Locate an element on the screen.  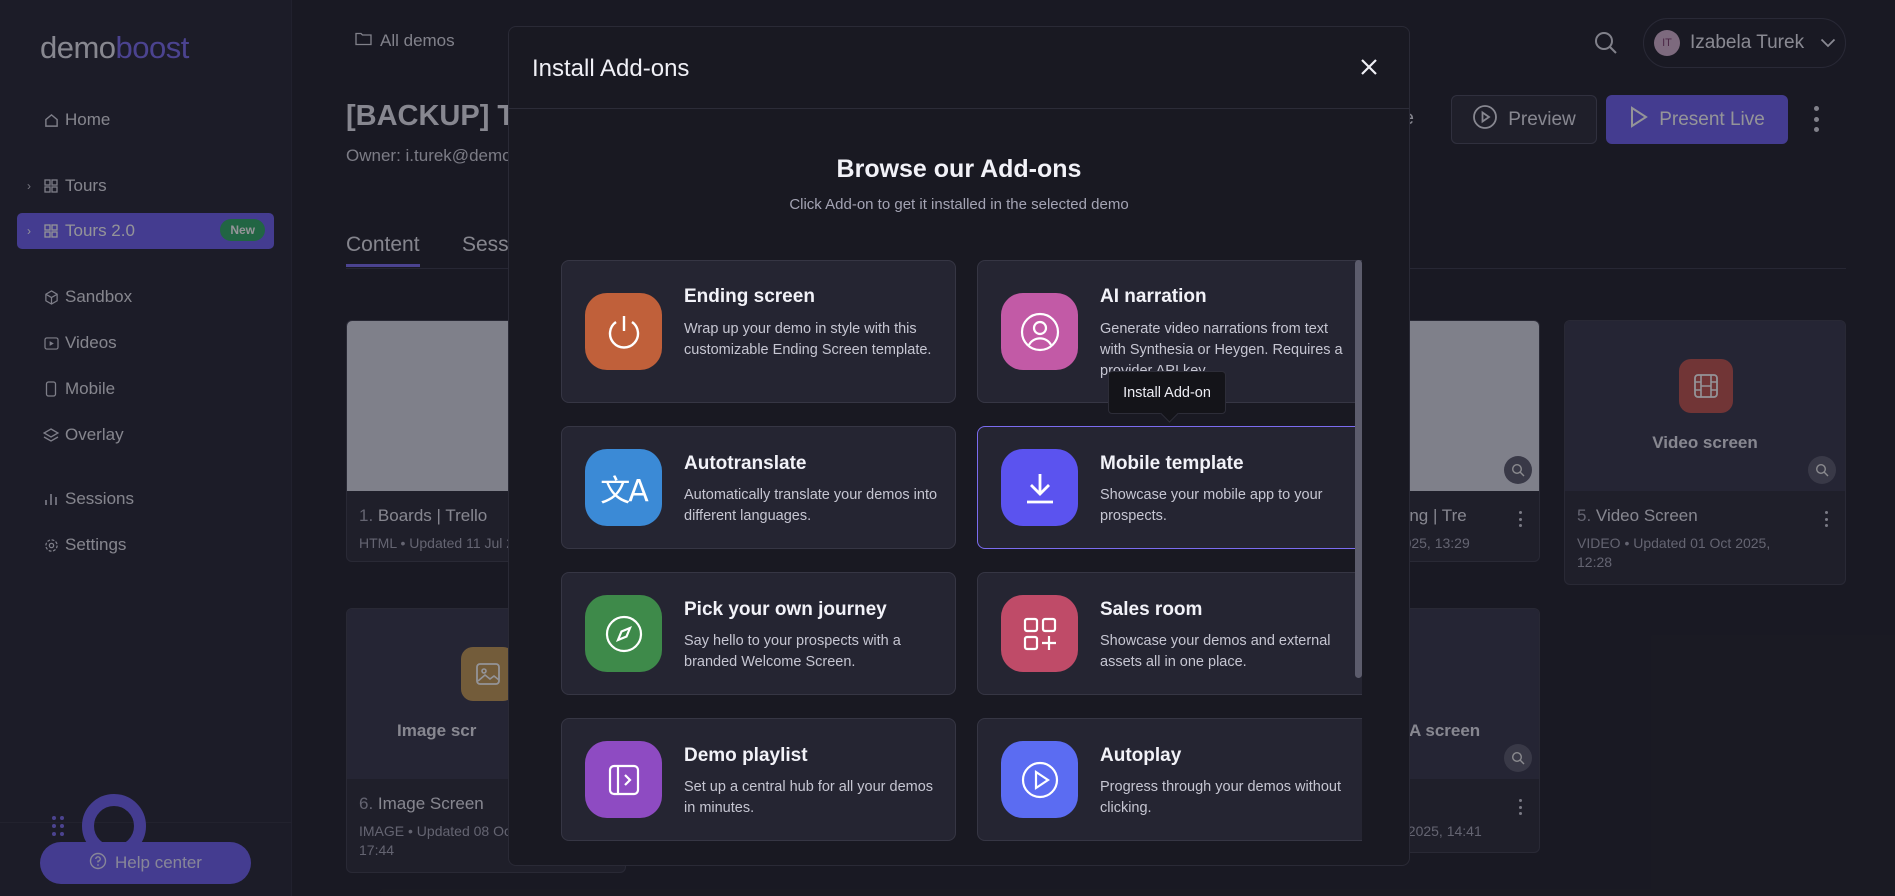
grid-plus-icon is located at coordinates (1039, 633).